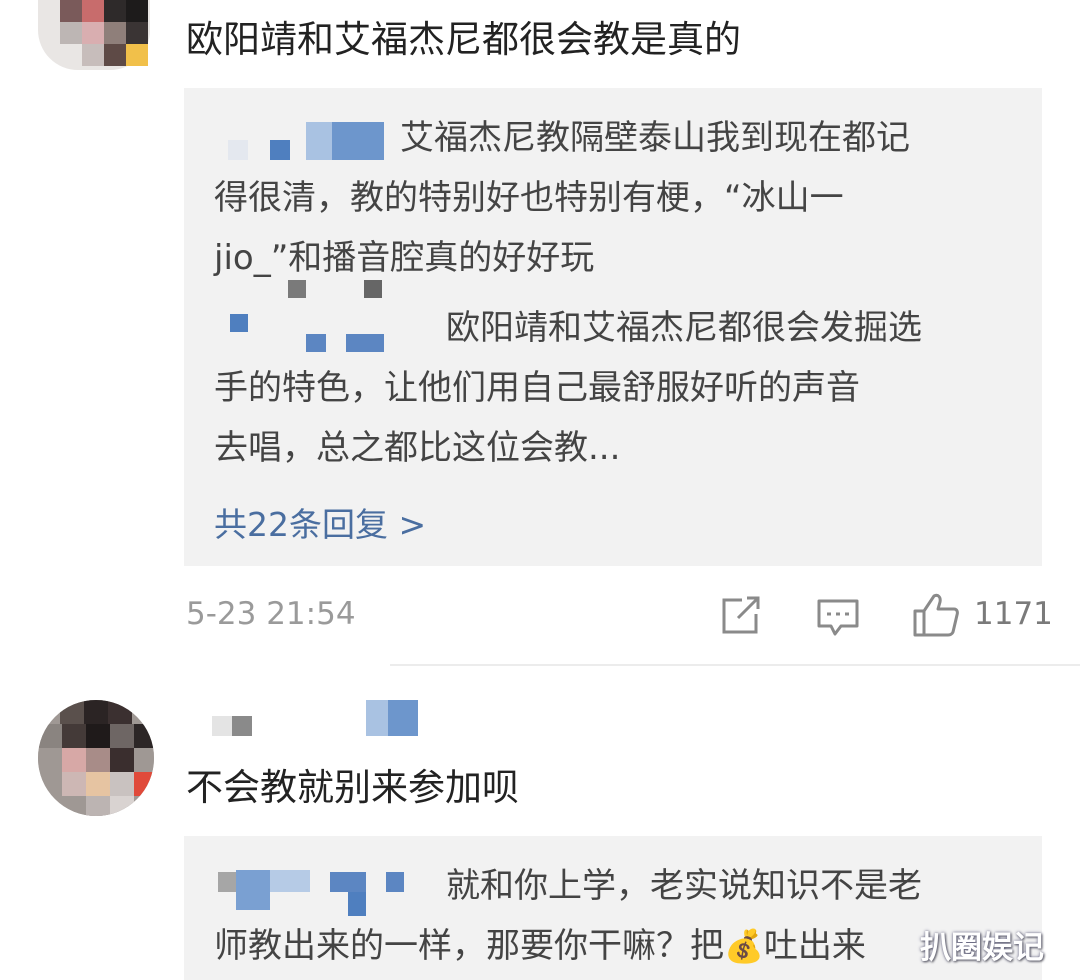  I want to click on reply-1: 就和你上学，老实说知识不是老 师教出来的一样，那要你干嘛？把💰吐出来, so click(568, 916).